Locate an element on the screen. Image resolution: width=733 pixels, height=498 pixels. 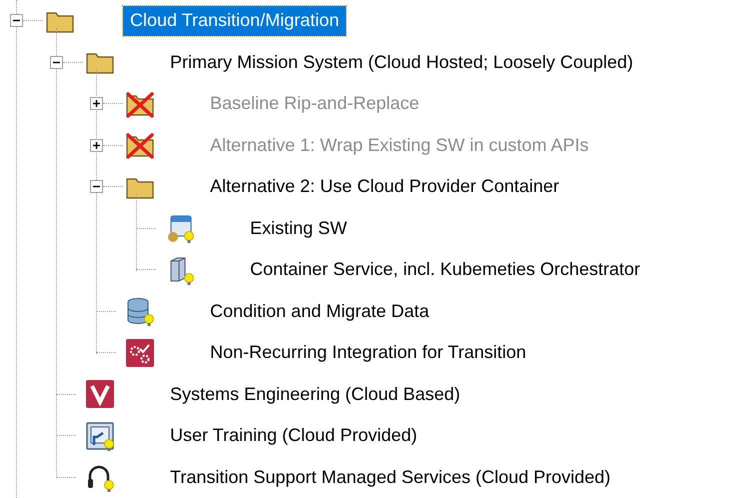
tree-item: Non-Recurring Integration for Transition is located at coordinates (368, 353).